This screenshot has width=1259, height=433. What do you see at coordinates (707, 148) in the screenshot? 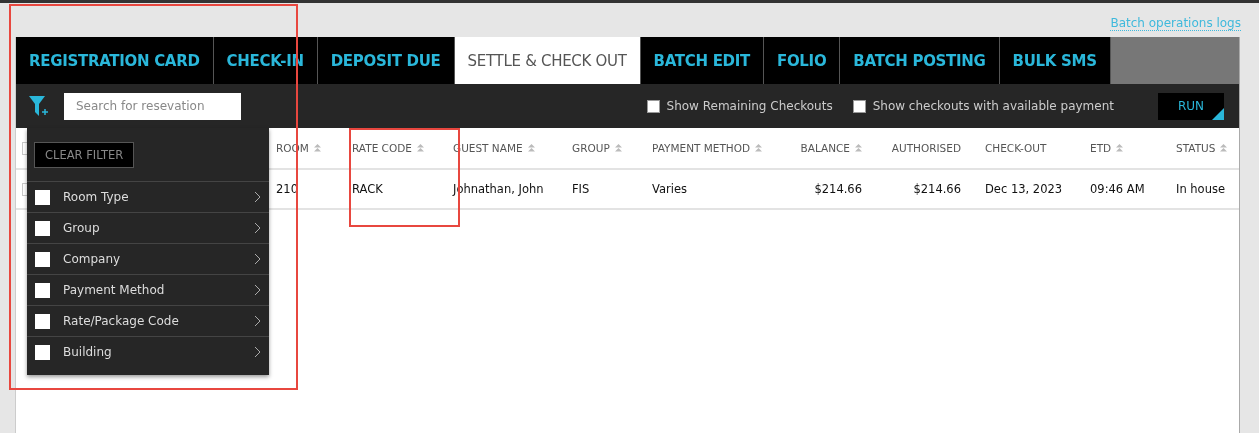
I see `column-header: PAYMENT METHOD` at bounding box center [707, 148].